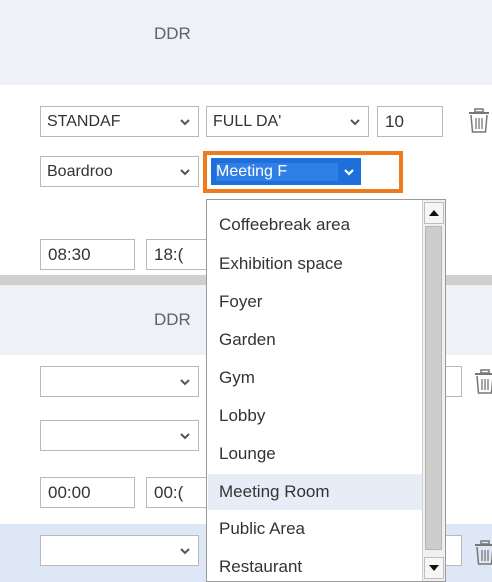 The width and height of the screenshot is (492, 582). I want to click on dropdown-option-garden: Garden, so click(315, 340).